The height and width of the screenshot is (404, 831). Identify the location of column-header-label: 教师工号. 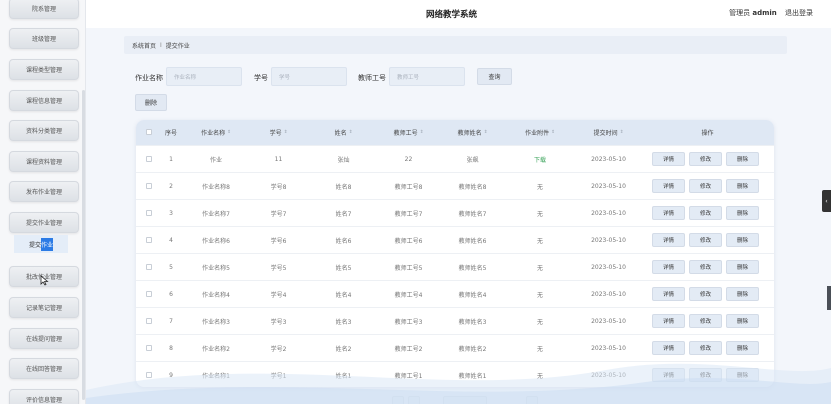
(405, 133).